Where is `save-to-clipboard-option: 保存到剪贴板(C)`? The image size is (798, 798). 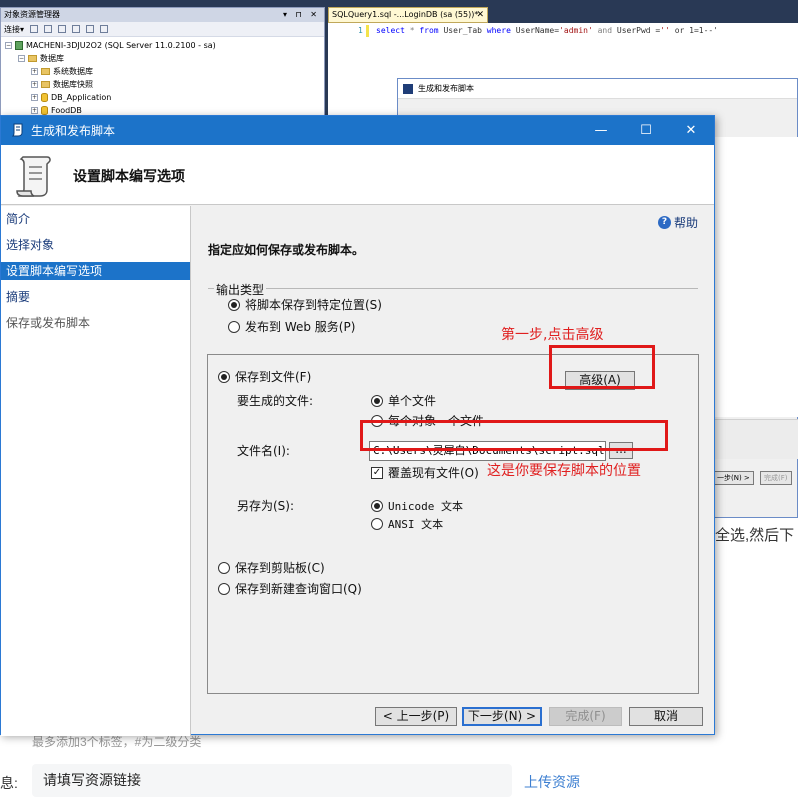 save-to-clipboard-option: 保存到剪贴板(C) is located at coordinates (271, 567).